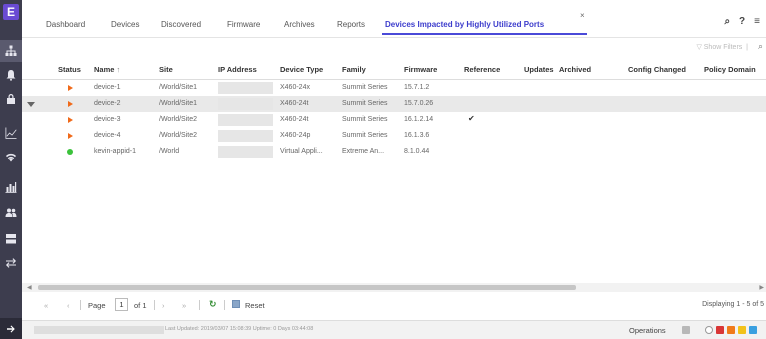 Image resolution: width=766 pixels, height=339 pixels. I want to click on scroll-left-icon: ◀, so click(29, 287).